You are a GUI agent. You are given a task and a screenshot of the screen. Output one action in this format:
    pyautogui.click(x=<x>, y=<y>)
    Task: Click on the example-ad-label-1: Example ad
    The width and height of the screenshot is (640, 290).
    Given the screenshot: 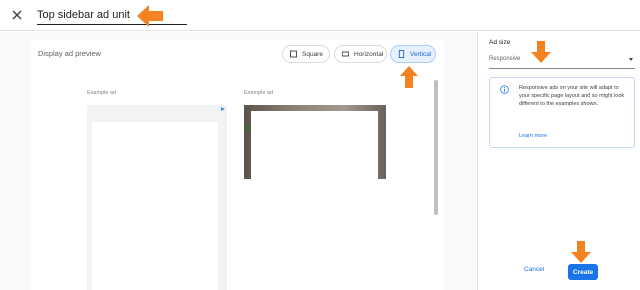 What is the action you would take?
    pyautogui.click(x=102, y=93)
    